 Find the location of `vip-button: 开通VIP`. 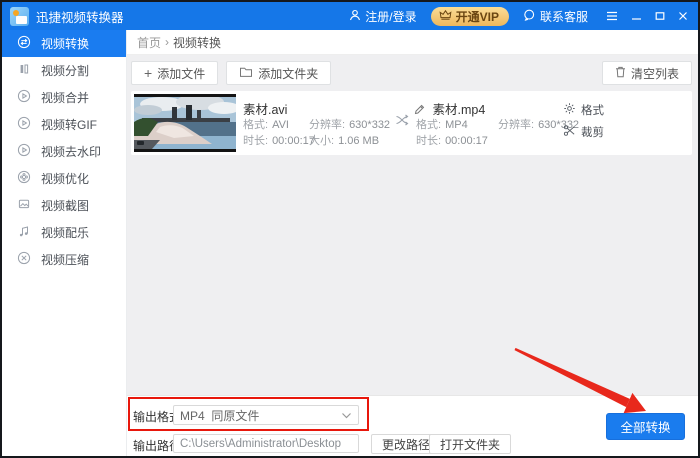

vip-button: 开通VIP is located at coordinates (469, 16).